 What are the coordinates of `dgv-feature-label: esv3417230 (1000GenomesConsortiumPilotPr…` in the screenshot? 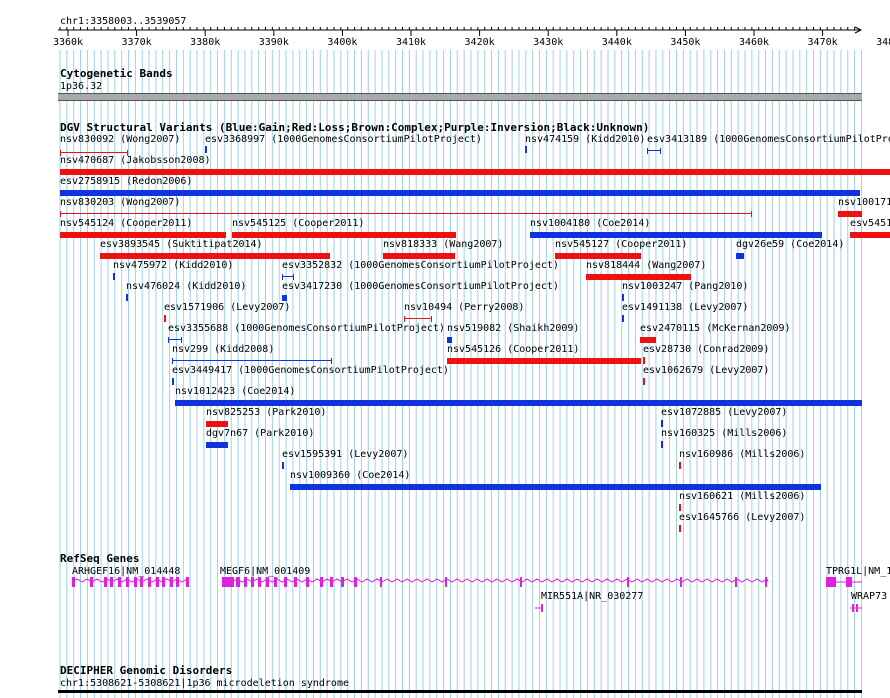 It's located at (420, 286).